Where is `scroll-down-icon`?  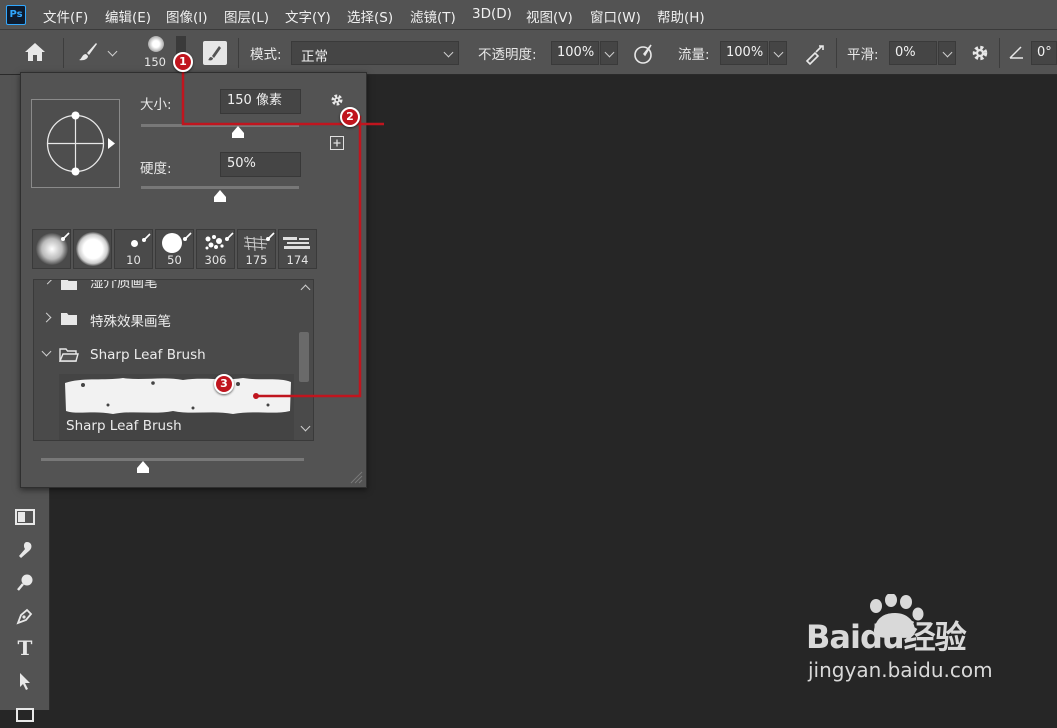 scroll-down-icon is located at coordinates (305, 426).